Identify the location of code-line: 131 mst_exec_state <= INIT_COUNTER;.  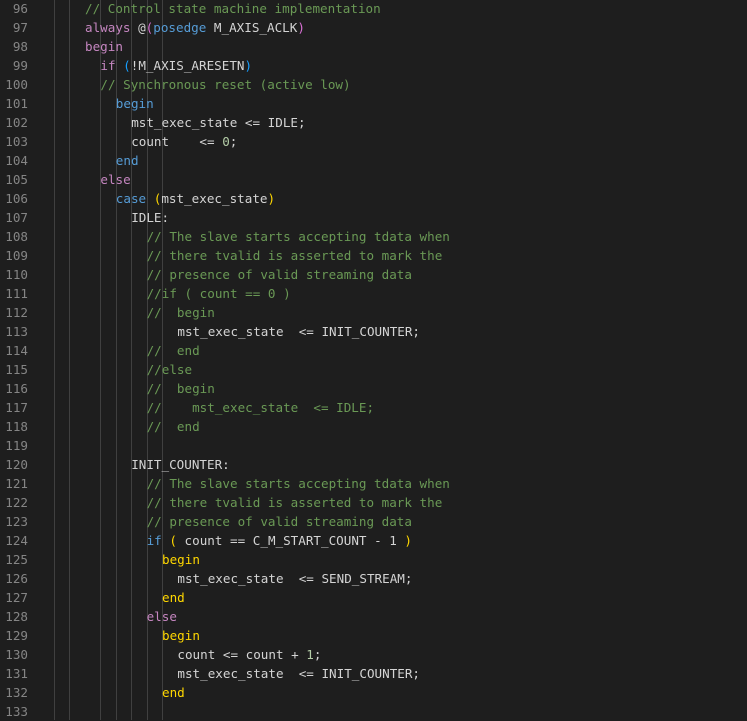
(373, 673).